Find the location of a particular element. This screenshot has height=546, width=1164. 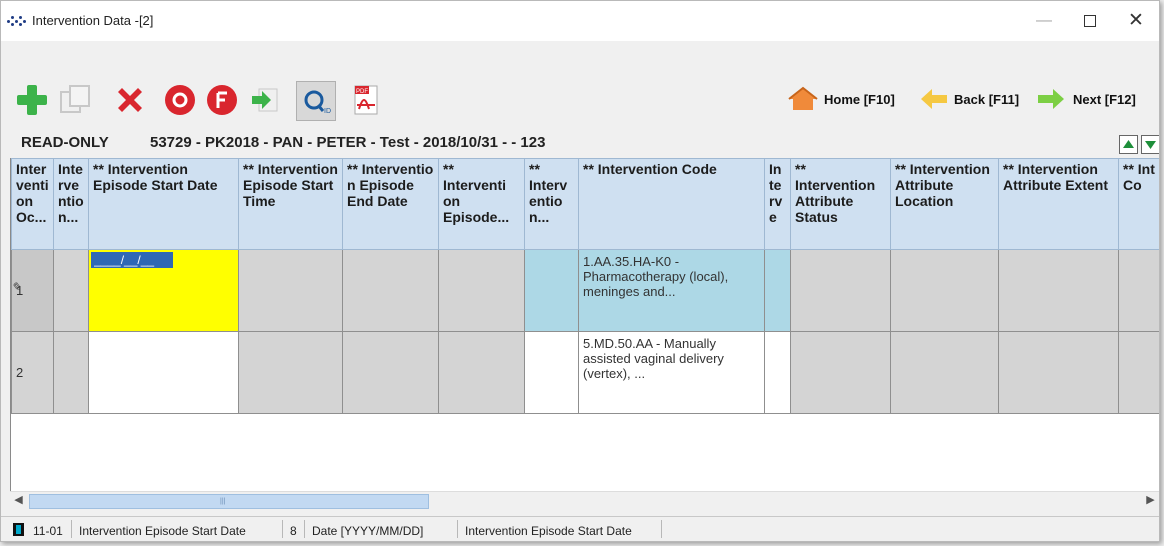

query-icon: ID is located at coordinates (317, 102).